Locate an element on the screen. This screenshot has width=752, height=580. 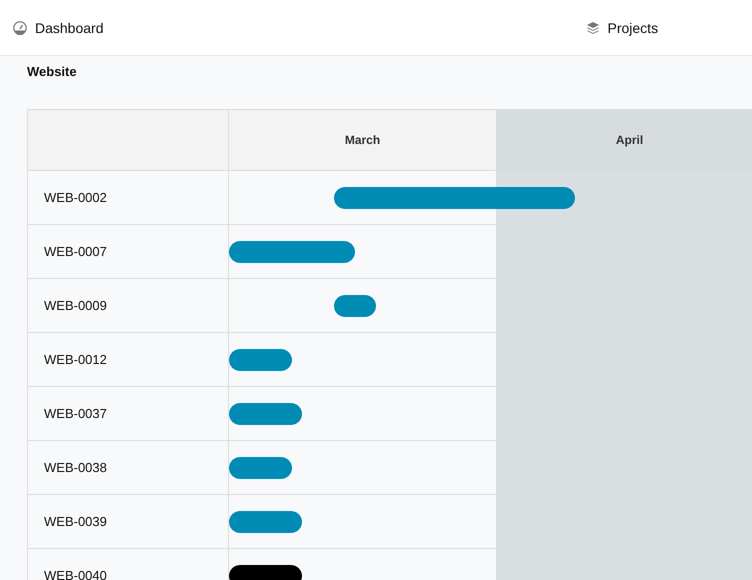
task-id: WEB-0002 is located at coordinates (128, 198).